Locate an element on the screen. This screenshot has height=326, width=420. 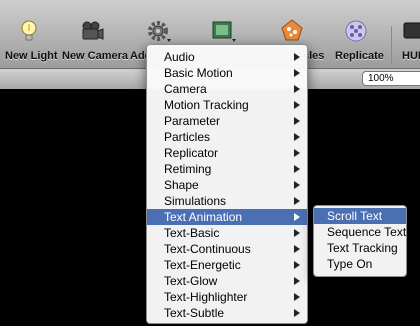
menu-item-shape: Shape is located at coordinates (227, 185).